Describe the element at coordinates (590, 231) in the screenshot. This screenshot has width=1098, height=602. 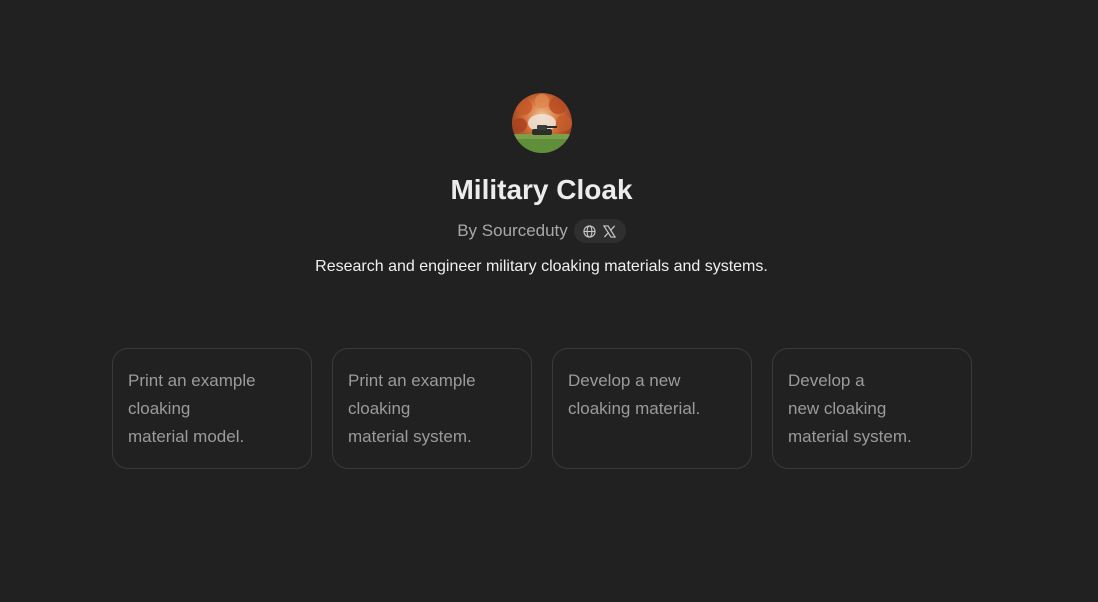
I see `globe-icon` at that location.